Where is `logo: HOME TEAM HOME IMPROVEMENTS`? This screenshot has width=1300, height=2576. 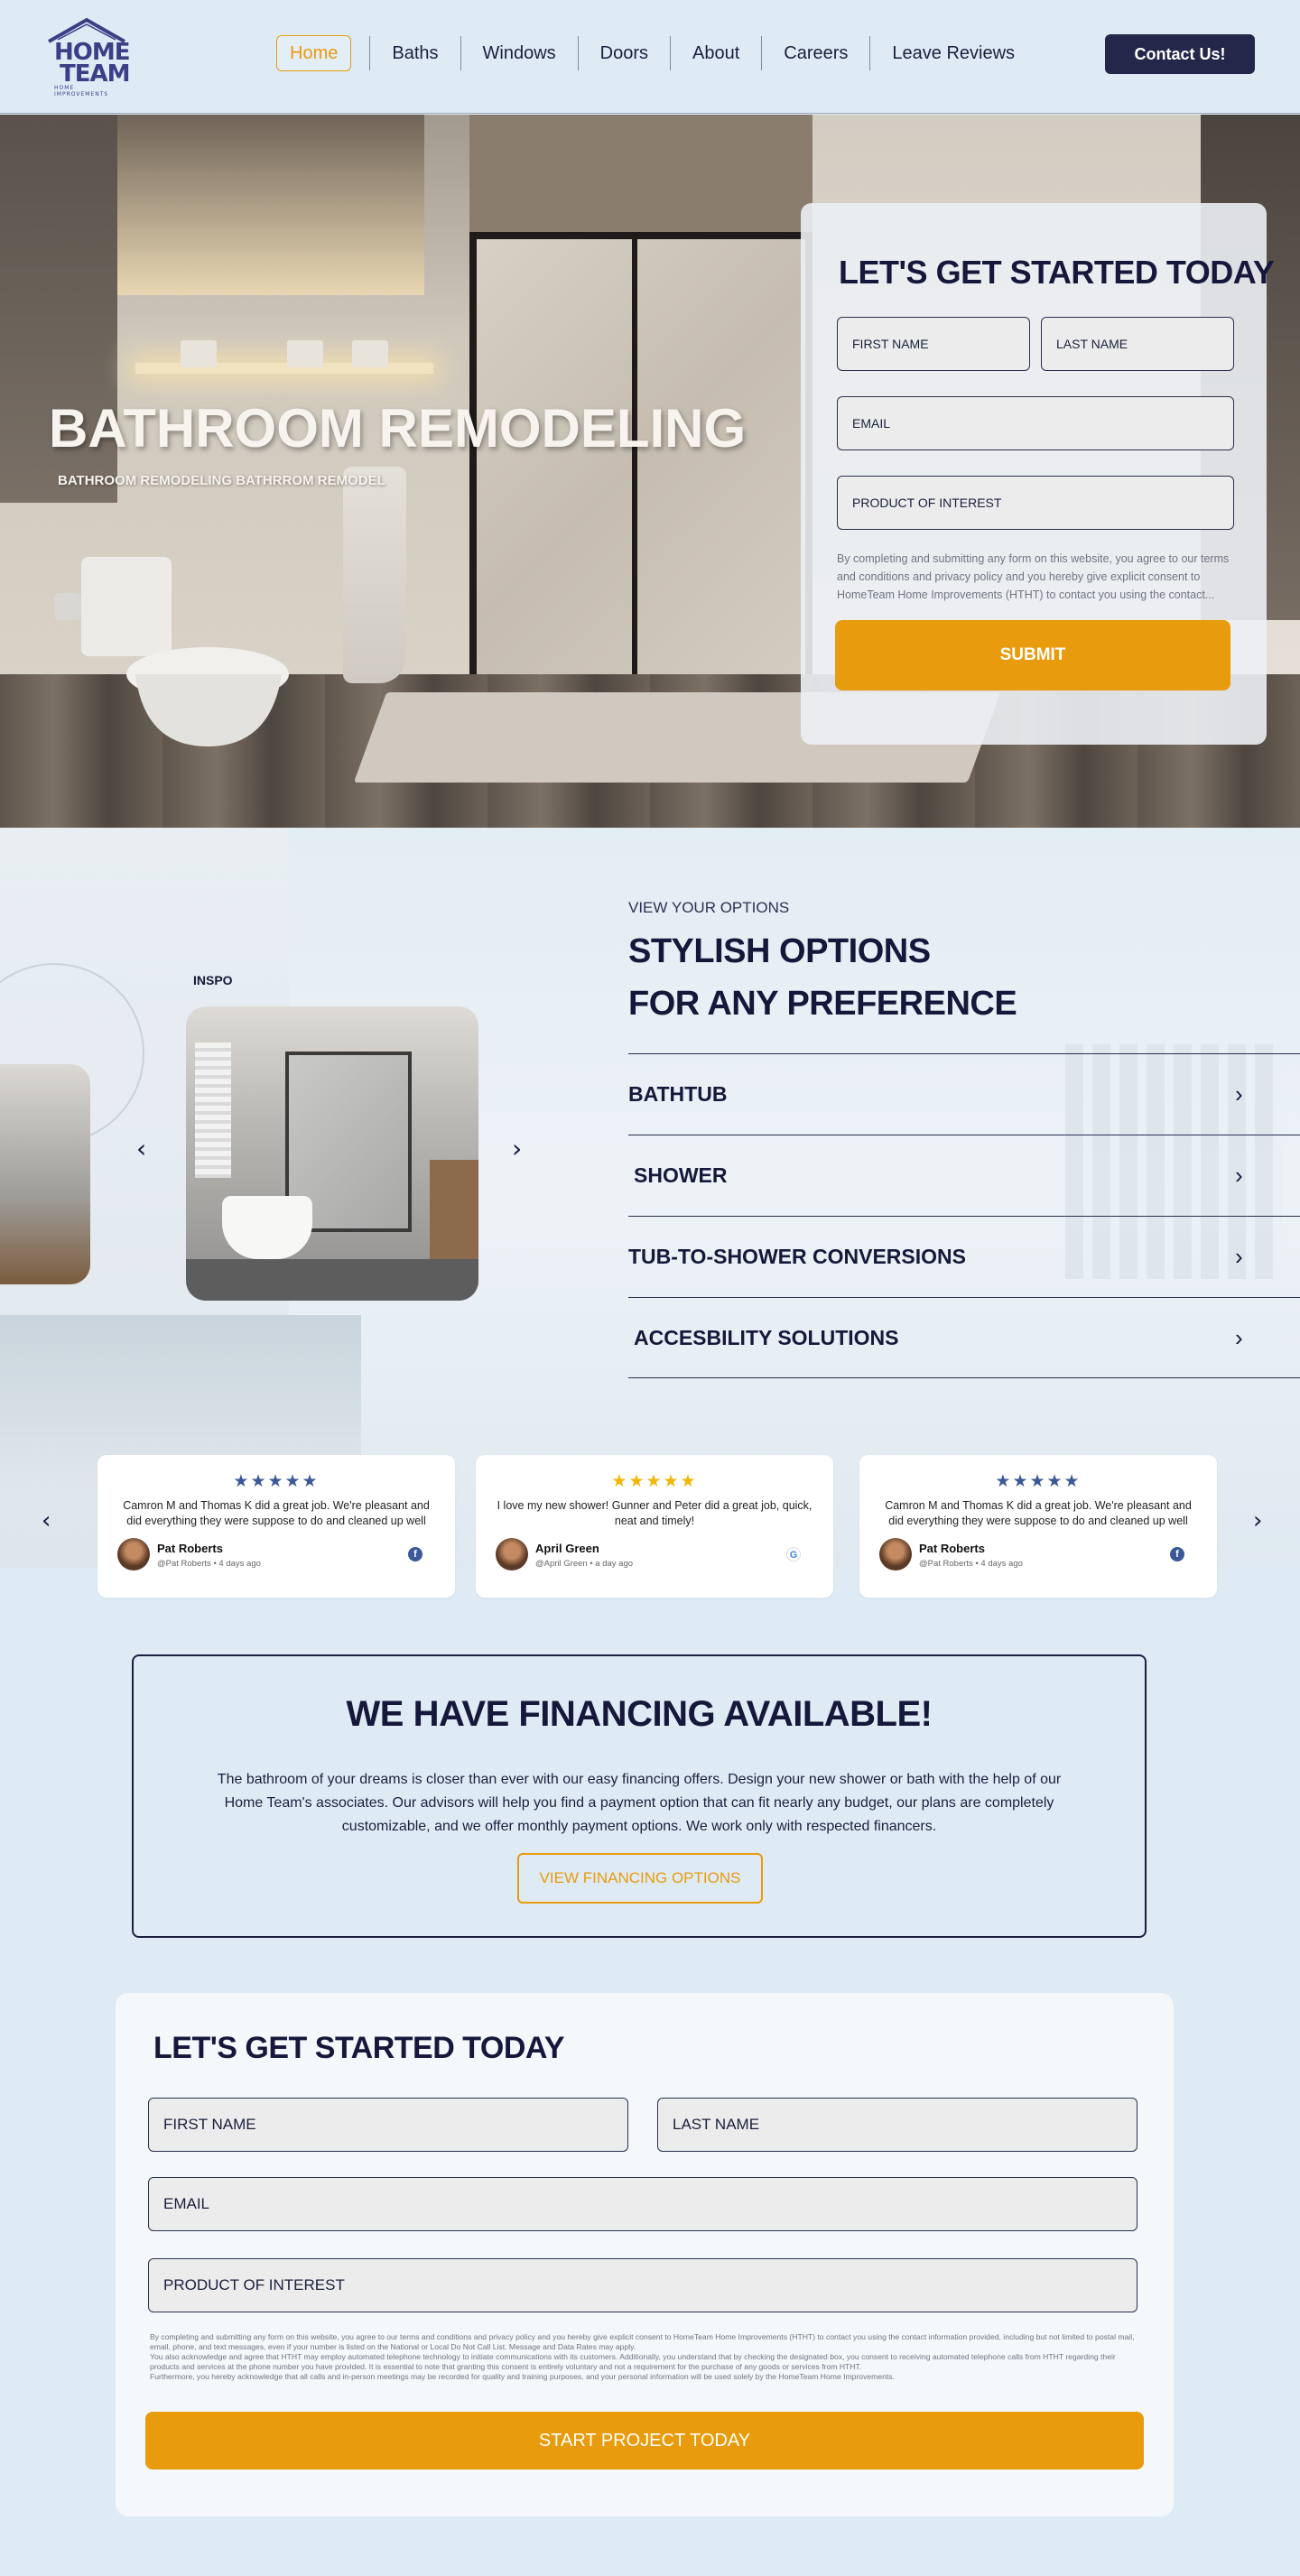 logo: HOME TEAM HOME IMPROVEMENTS is located at coordinates (88, 56).